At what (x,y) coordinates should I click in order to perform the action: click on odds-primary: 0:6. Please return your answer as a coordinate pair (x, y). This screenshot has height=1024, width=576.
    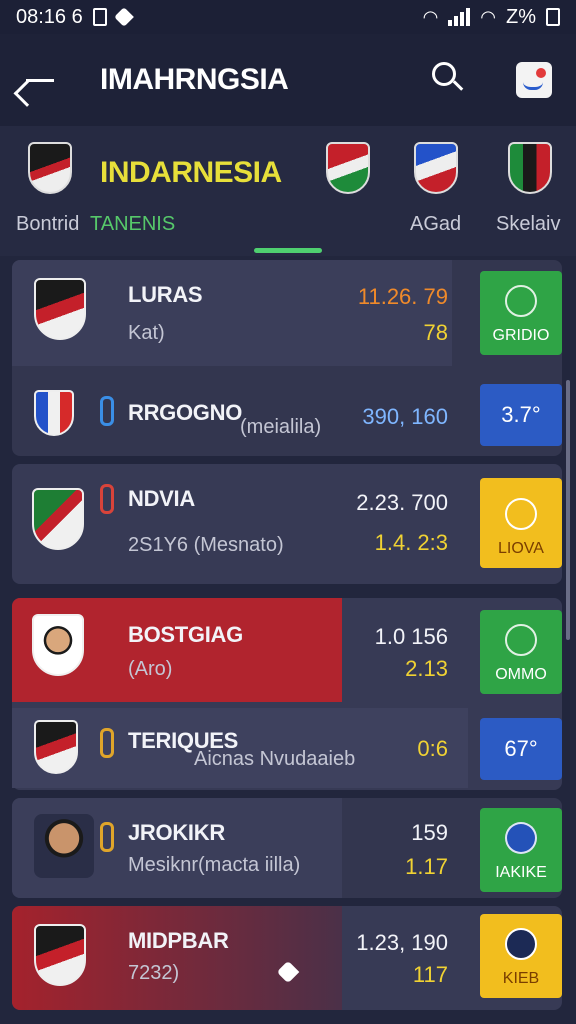
    Looking at the image, I should click on (432, 748).